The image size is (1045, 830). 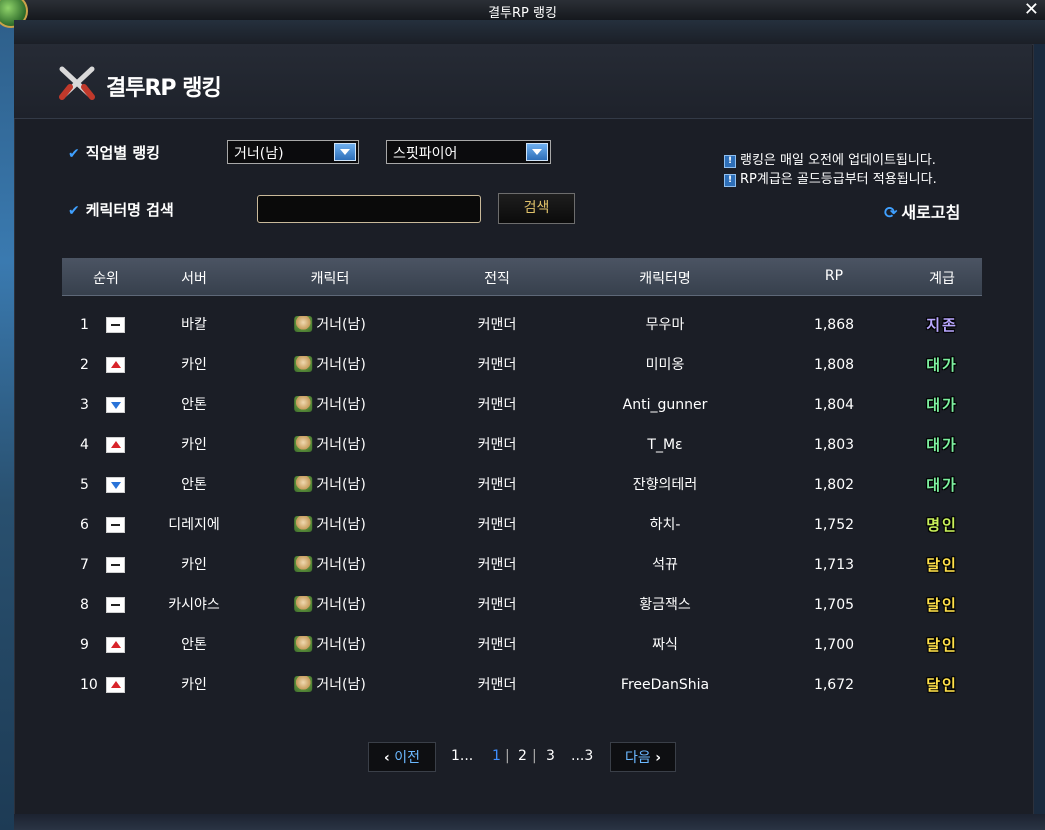 I want to click on header-server: 서버, so click(x=194, y=279).